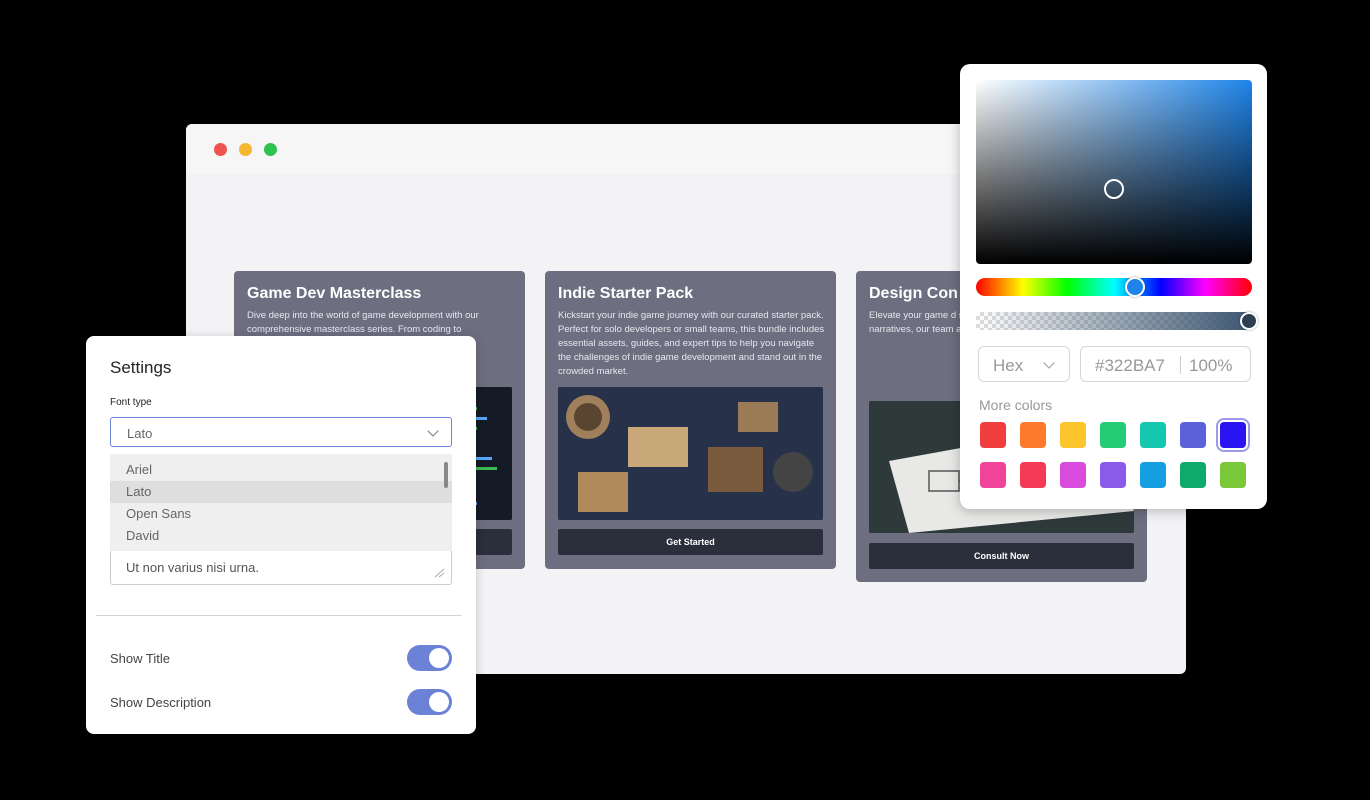 The height and width of the screenshot is (800, 1370). What do you see at coordinates (281, 702) in the screenshot?
I see `show-description-row: Show Description` at bounding box center [281, 702].